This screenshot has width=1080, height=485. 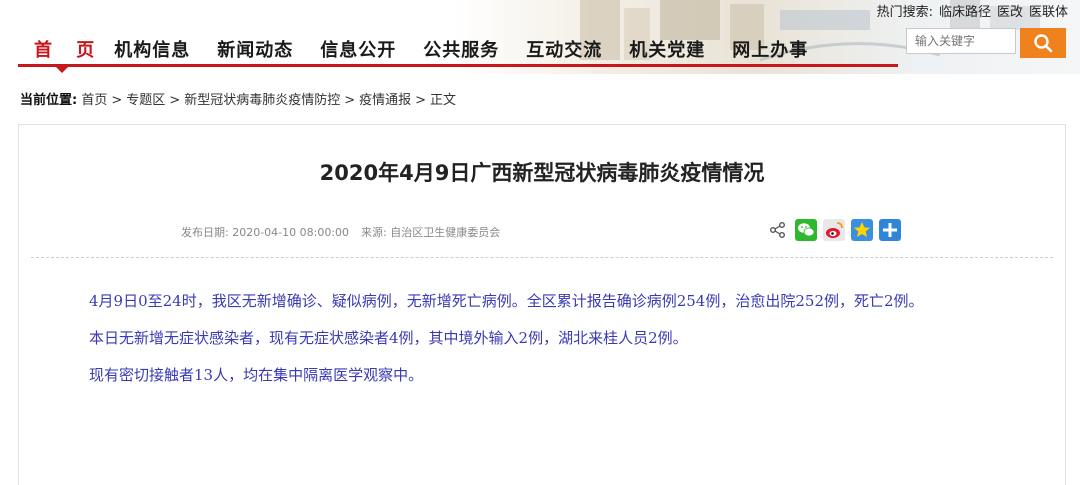 I want to click on search-input, so click(x=961, y=41).